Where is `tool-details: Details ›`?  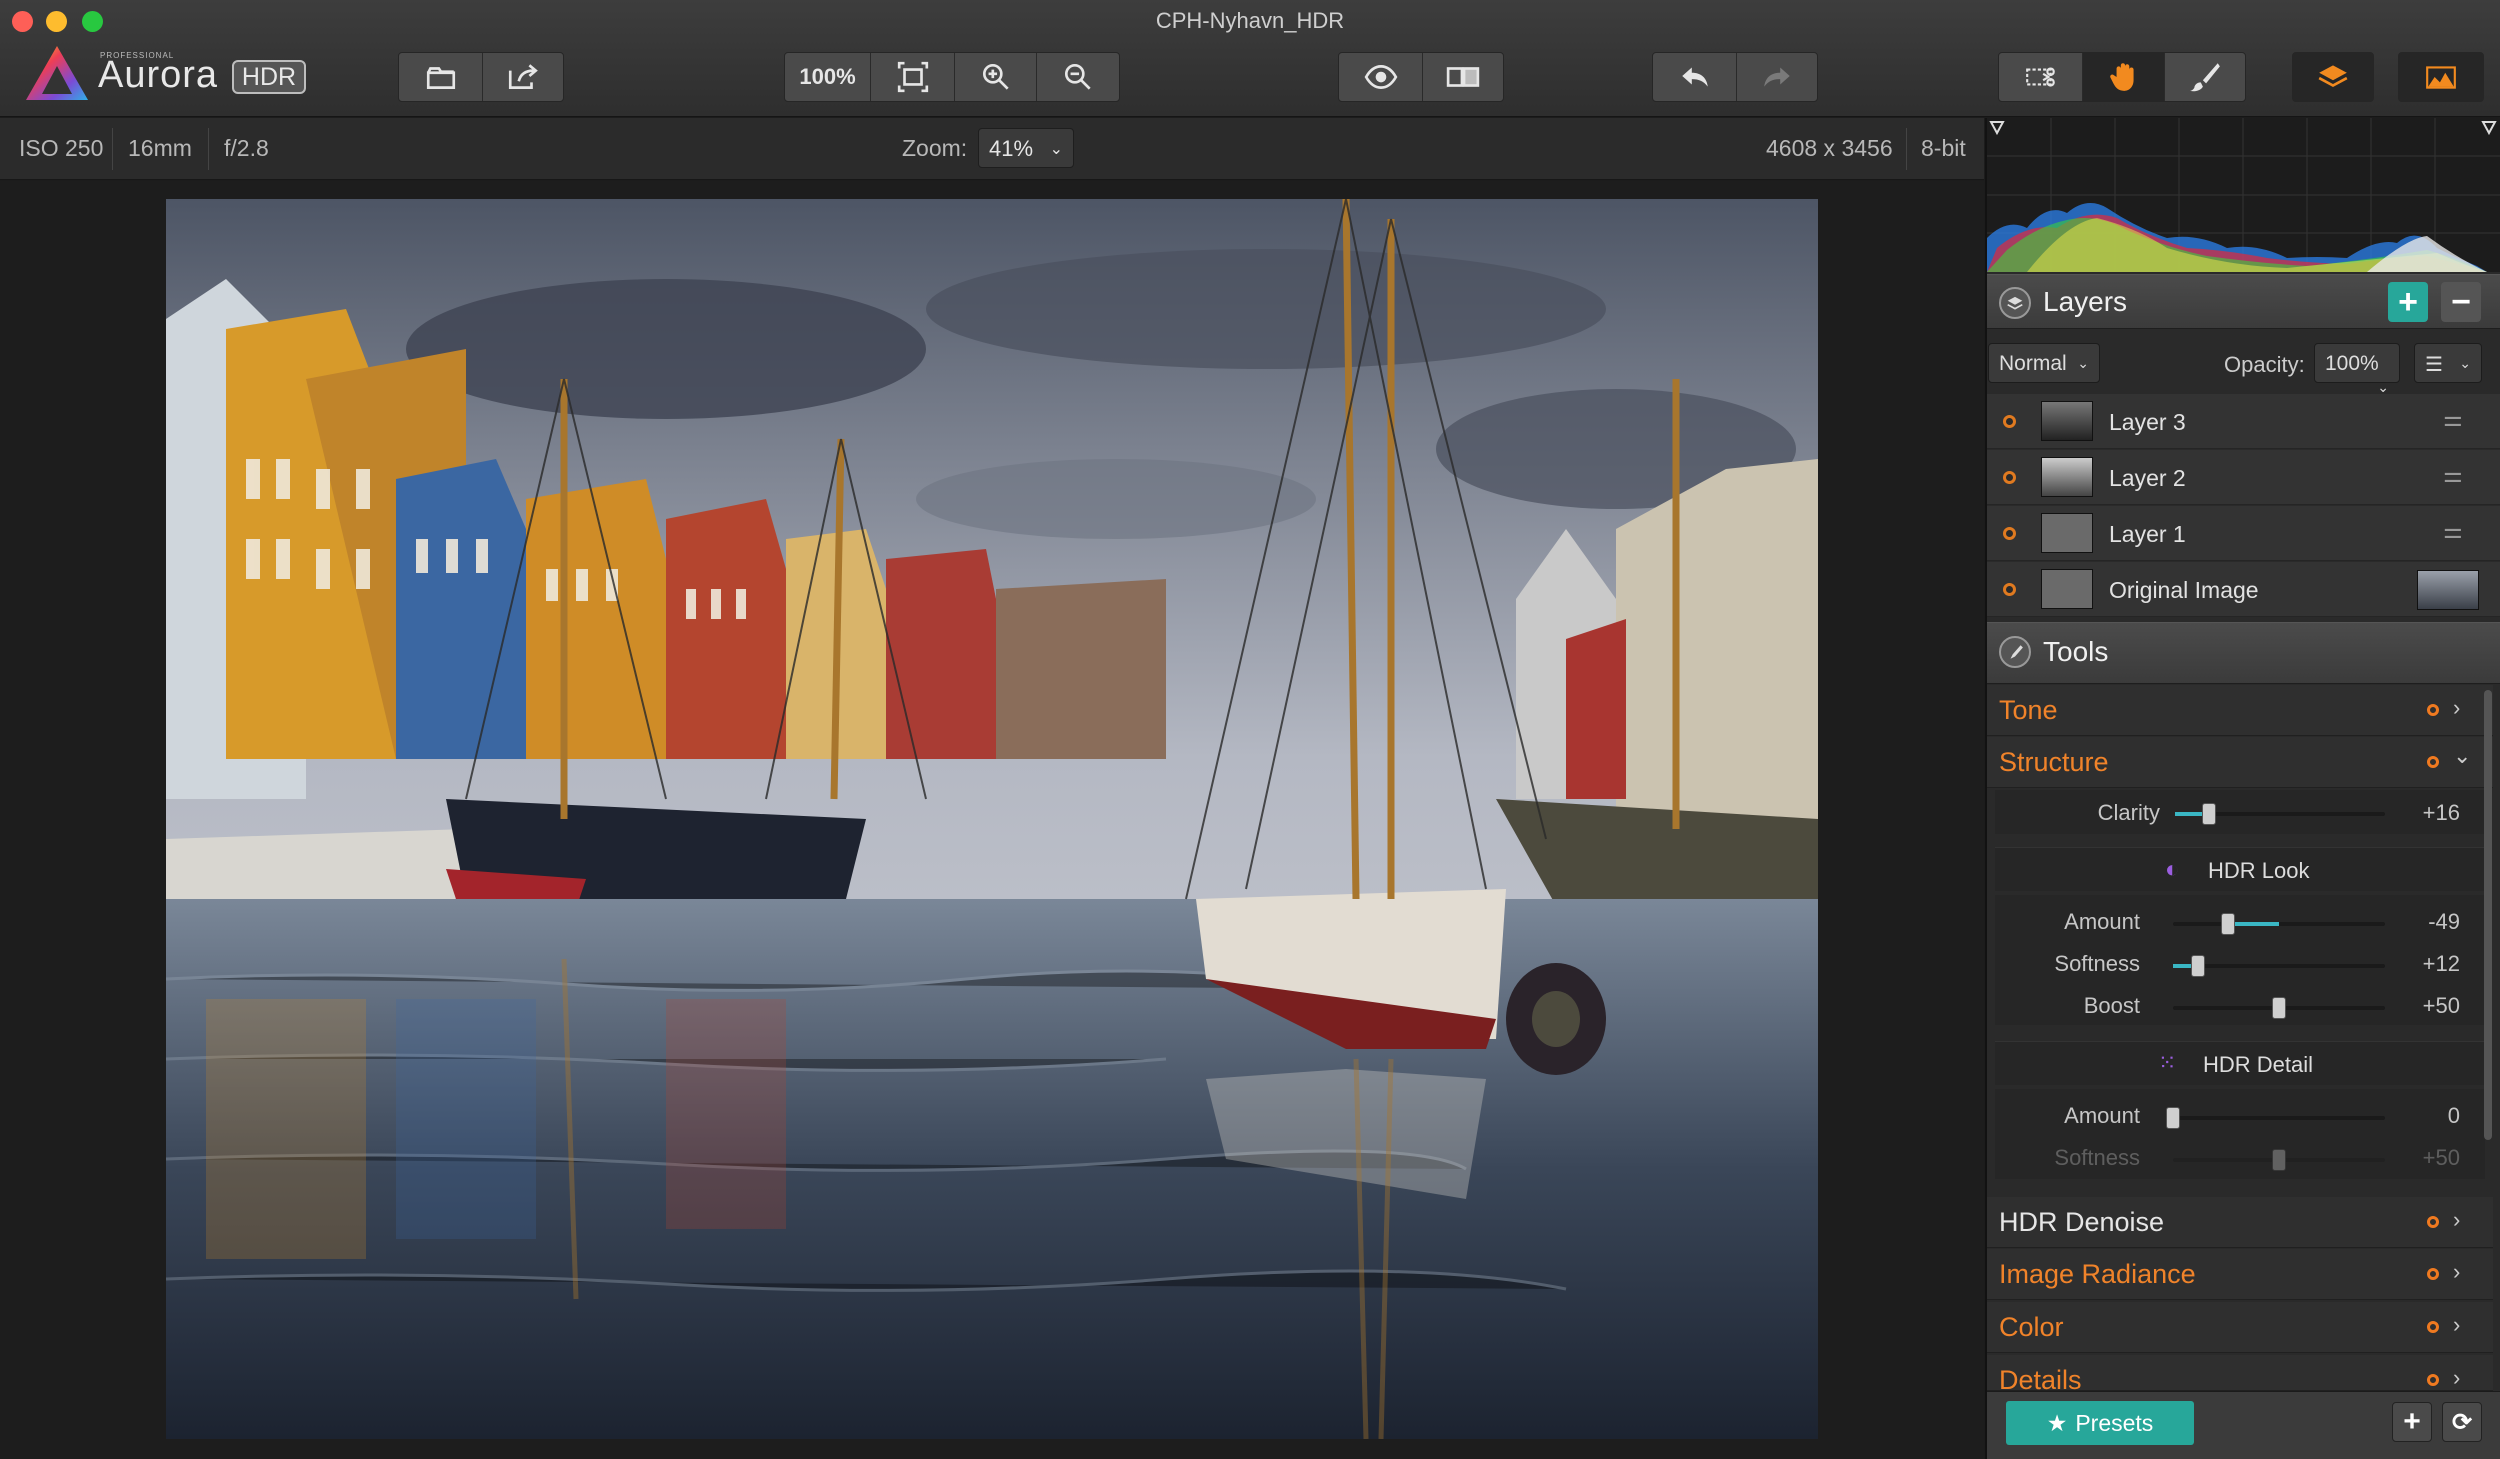 tool-details: Details › is located at coordinates (2240, 1373).